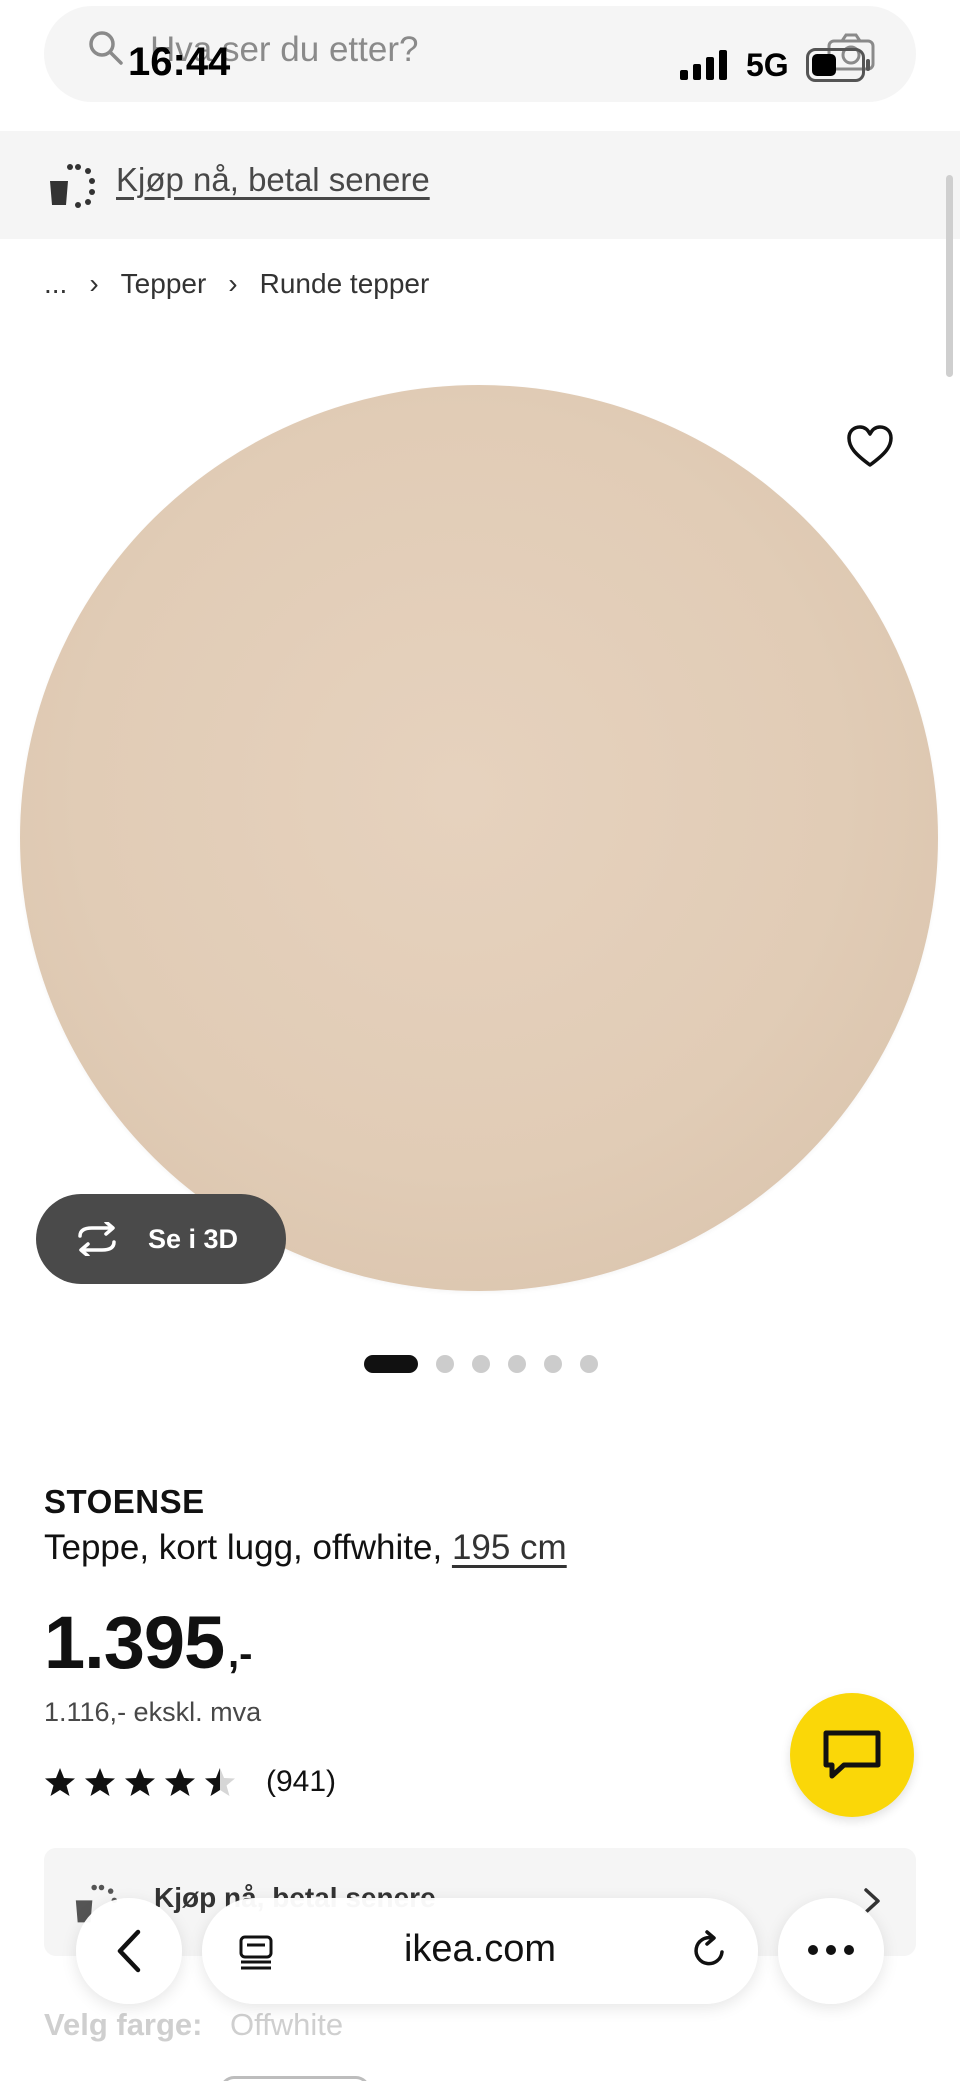 The width and height of the screenshot is (960, 2081). I want to click on color-label: Velg farge:, so click(123, 2024).